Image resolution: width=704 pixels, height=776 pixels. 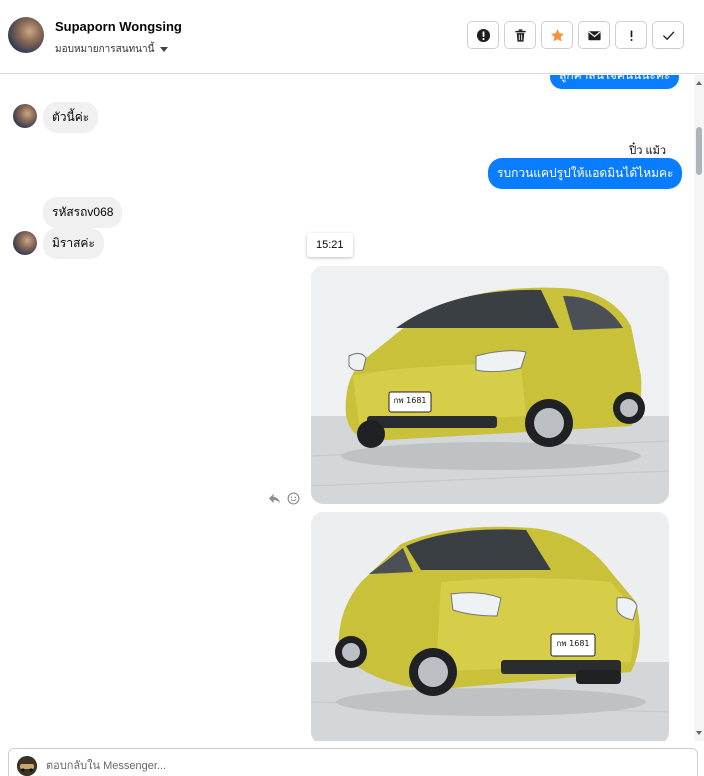 What do you see at coordinates (615, 82) in the screenshot?
I see `message-outgoing: ลูกค้าสนใจคันนี้นะคะ` at bounding box center [615, 82].